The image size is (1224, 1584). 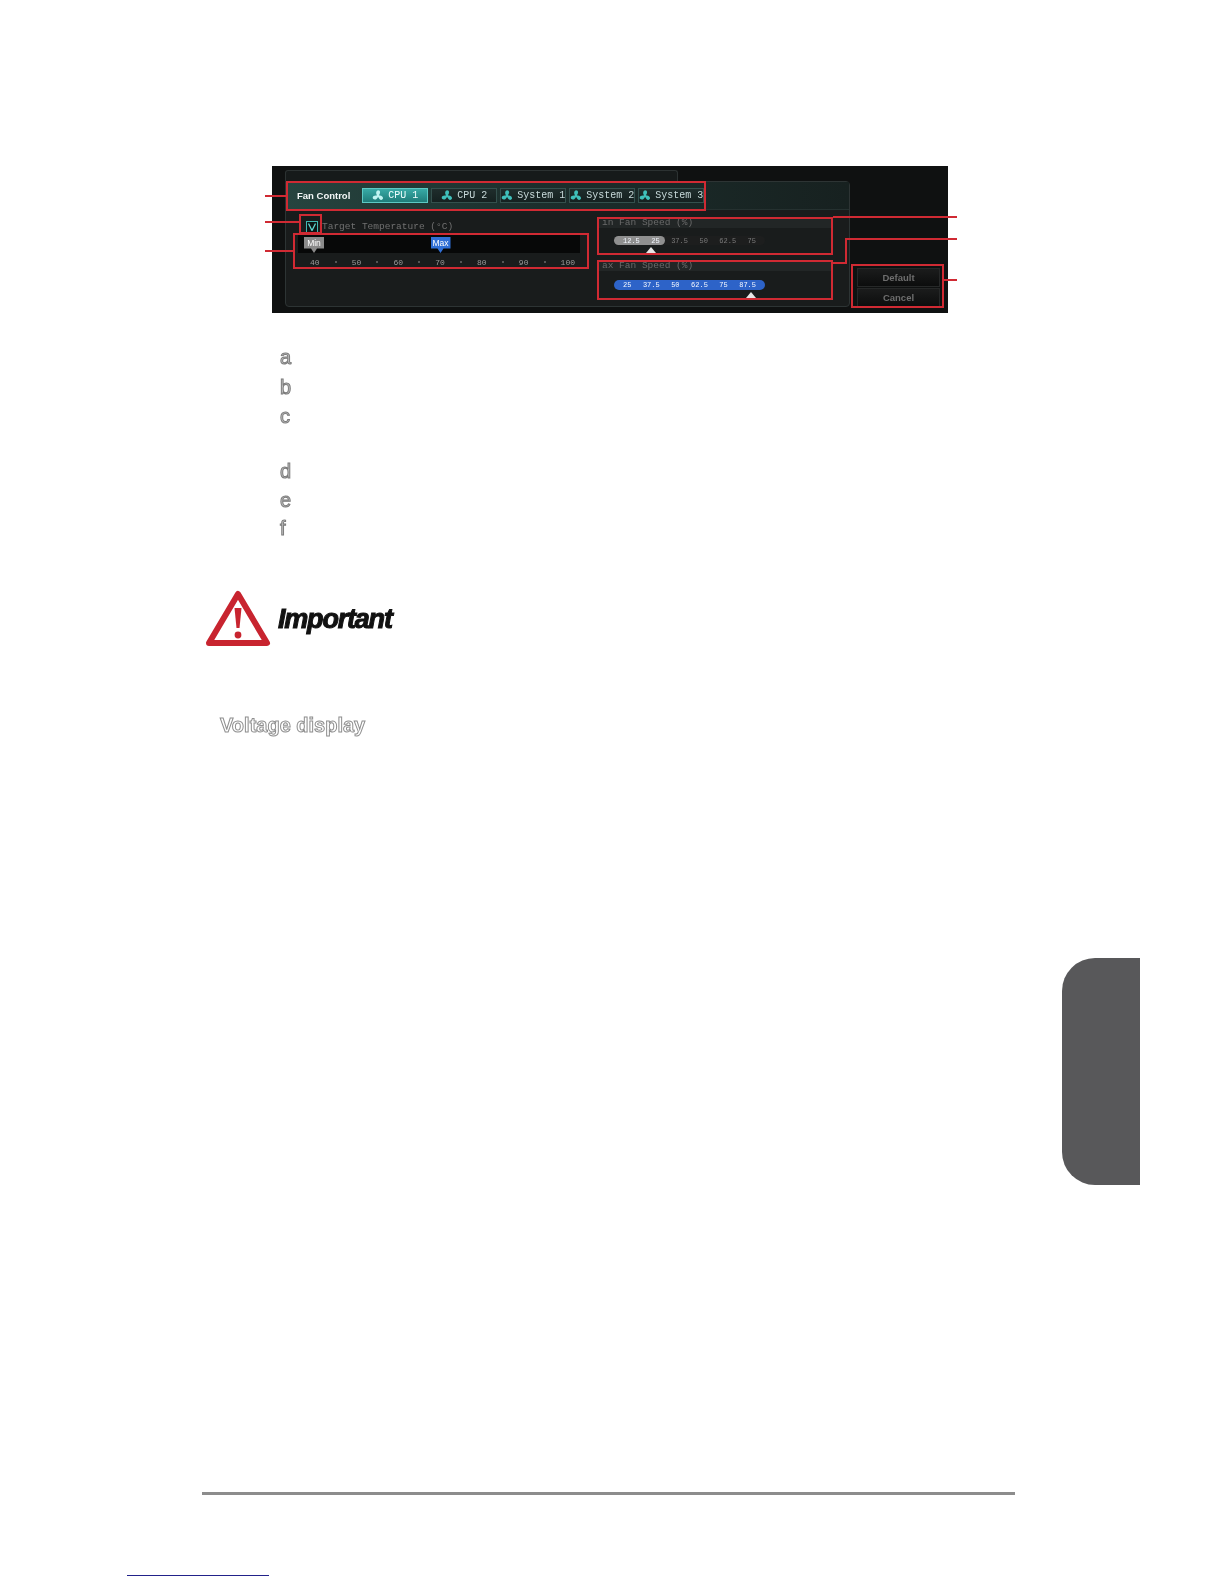 What do you see at coordinates (388, 226) in the screenshot?
I see `checkbox-label: Target Temperature (°C)` at bounding box center [388, 226].